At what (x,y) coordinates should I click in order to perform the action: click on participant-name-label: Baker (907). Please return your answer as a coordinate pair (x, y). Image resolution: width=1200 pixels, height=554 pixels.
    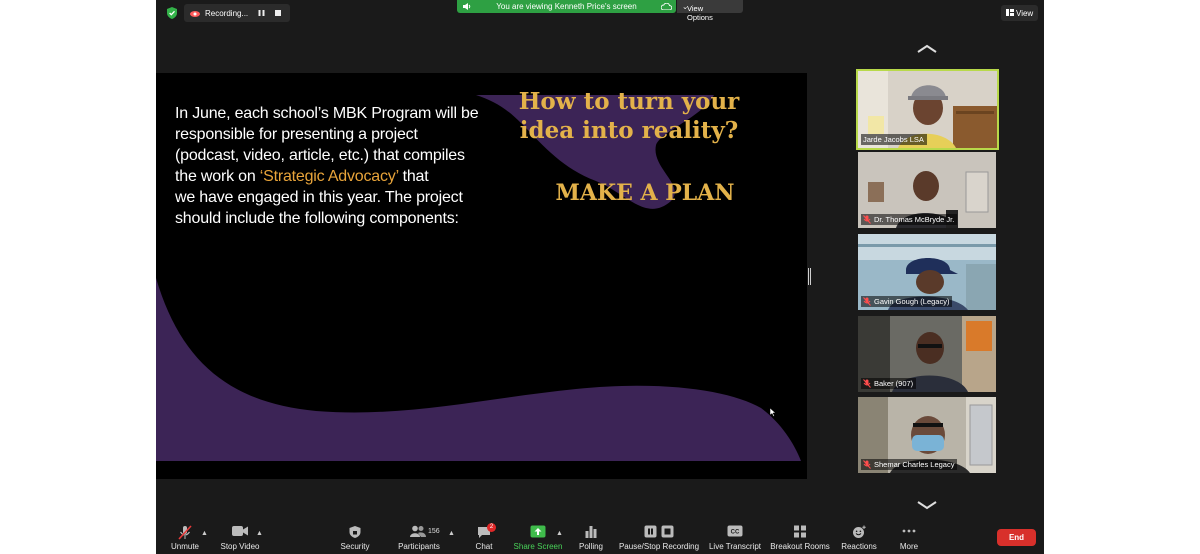
    Looking at the image, I should click on (889, 383).